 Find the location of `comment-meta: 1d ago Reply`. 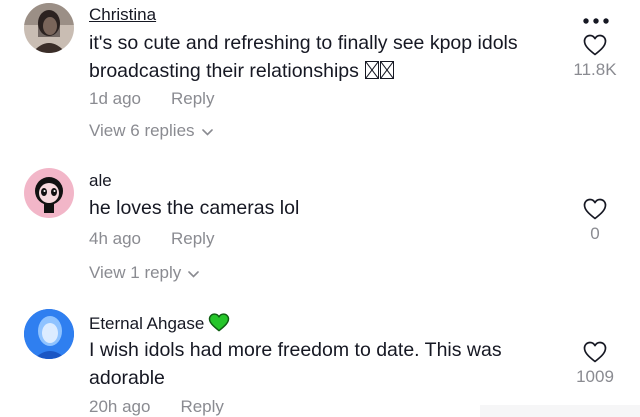

comment-meta: 1d ago Reply is located at coordinates (151, 99).